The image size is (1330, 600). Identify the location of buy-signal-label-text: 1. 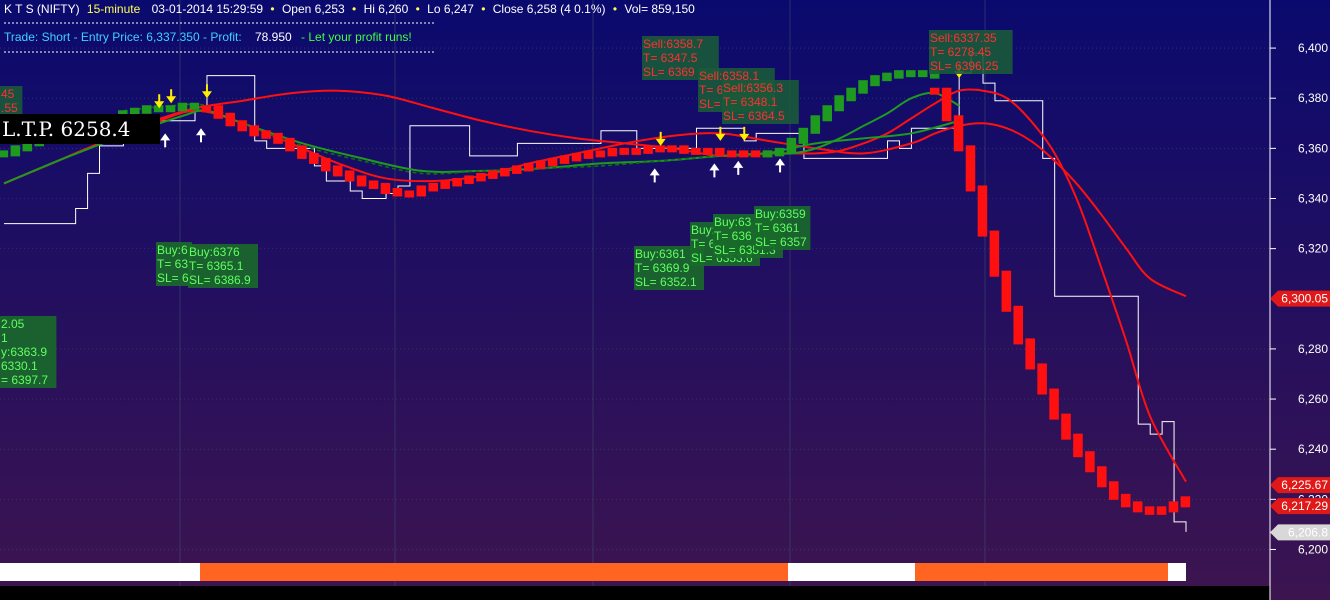
(4, 338).